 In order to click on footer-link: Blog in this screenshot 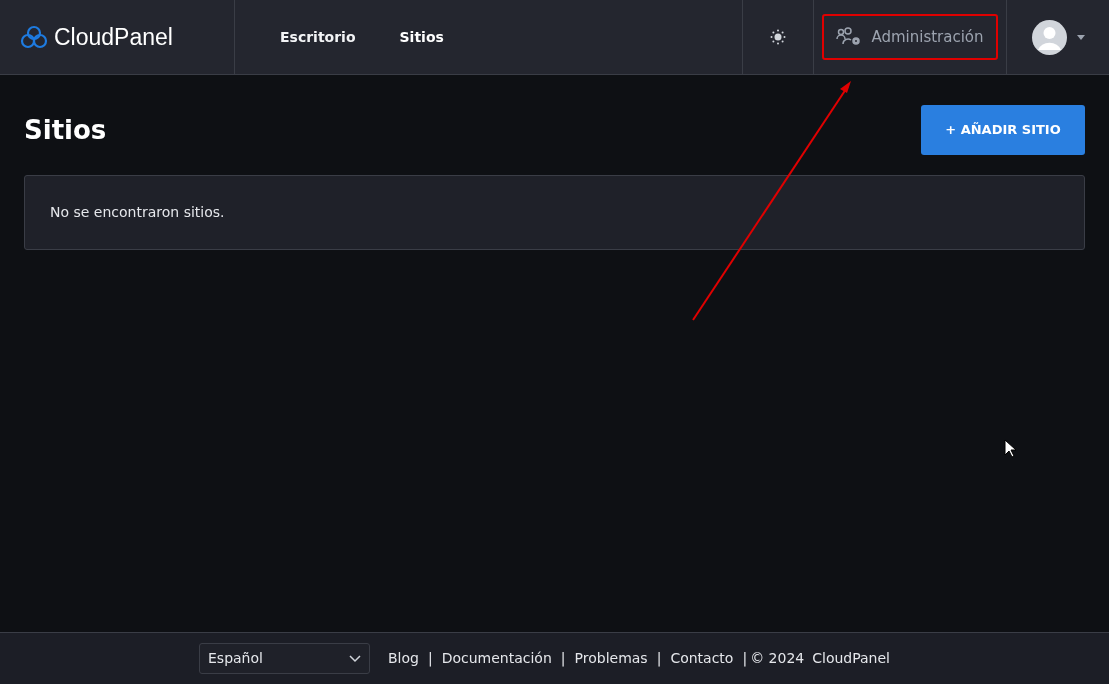, I will do `click(403, 658)`.